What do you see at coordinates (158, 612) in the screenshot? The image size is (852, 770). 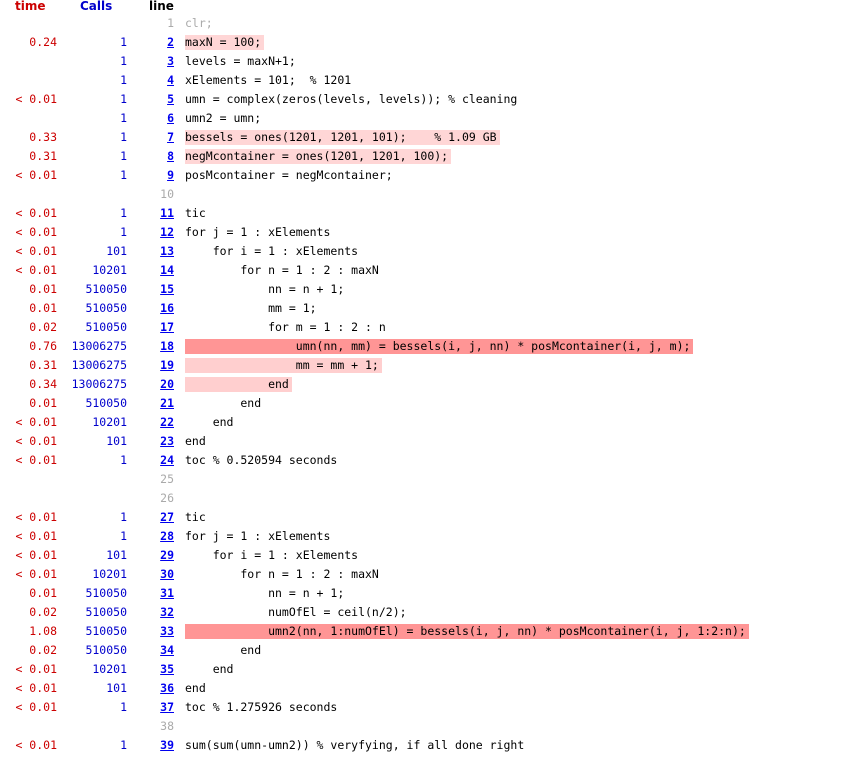 I see `line-number-link: 32` at bounding box center [158, 612].